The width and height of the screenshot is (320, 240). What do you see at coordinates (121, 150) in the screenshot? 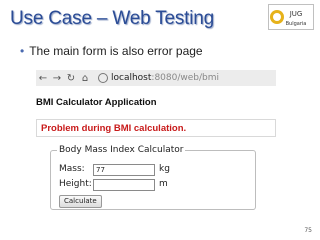
I see `form-legend: Body Mass Index Calculator` at bounding box center [121, 150].